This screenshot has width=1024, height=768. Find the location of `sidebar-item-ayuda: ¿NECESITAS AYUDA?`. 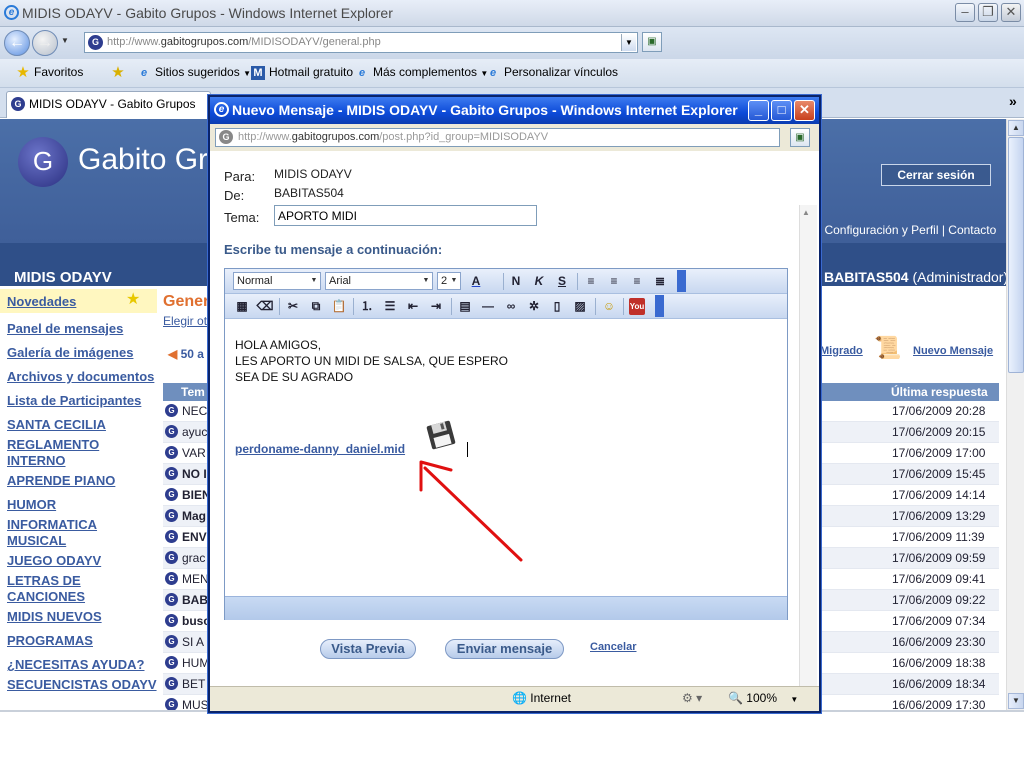

sidebar-item-ayuda: ¿NECESITAS AYUDA? is located at coordinates (82, 665).